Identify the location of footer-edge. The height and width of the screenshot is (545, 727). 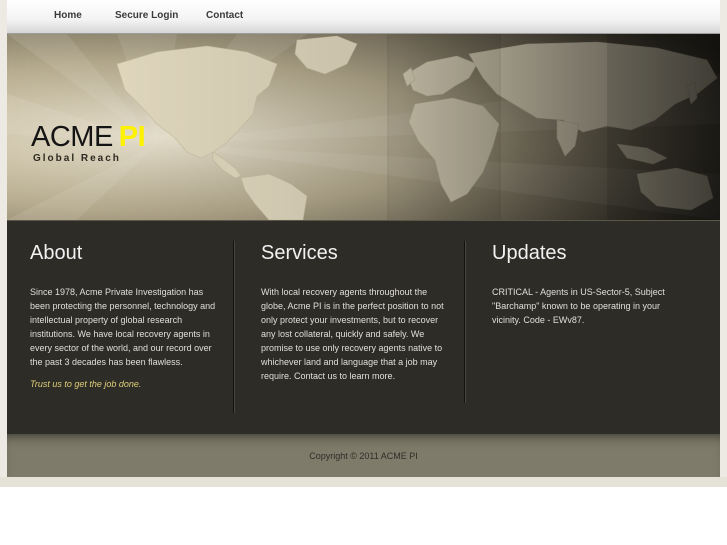
(363, 482).